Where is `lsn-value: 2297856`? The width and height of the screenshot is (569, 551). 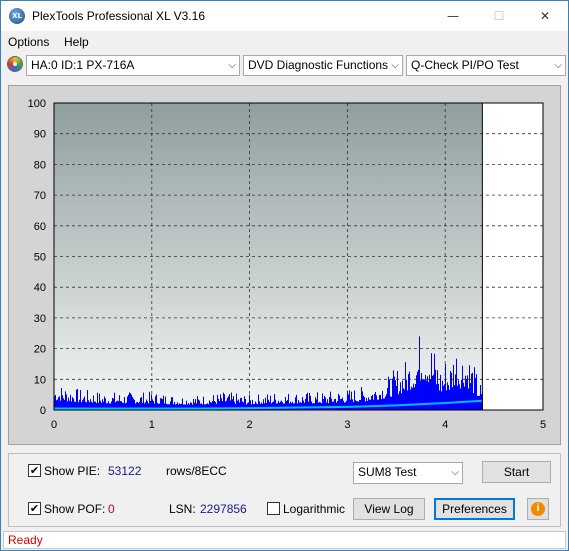 lsn-value: 2297856 is located at coordinates (223, 509).